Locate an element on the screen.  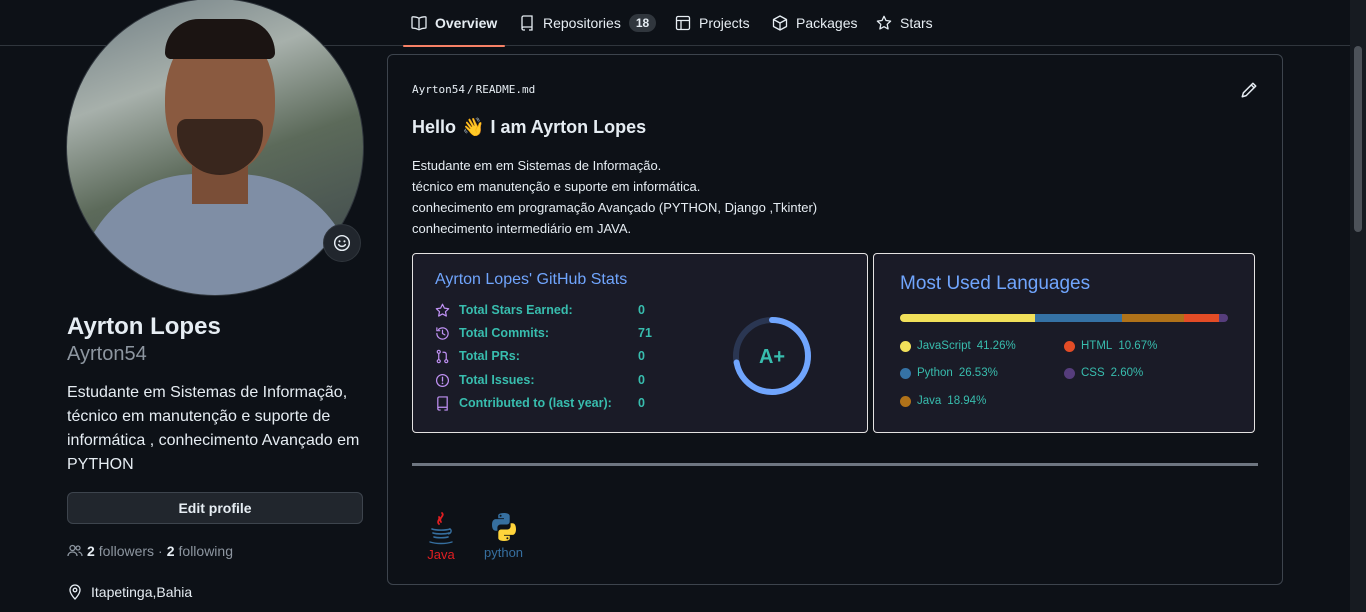
profile-location: Itapetinga,Bahia is located at coordinates (129, 592).